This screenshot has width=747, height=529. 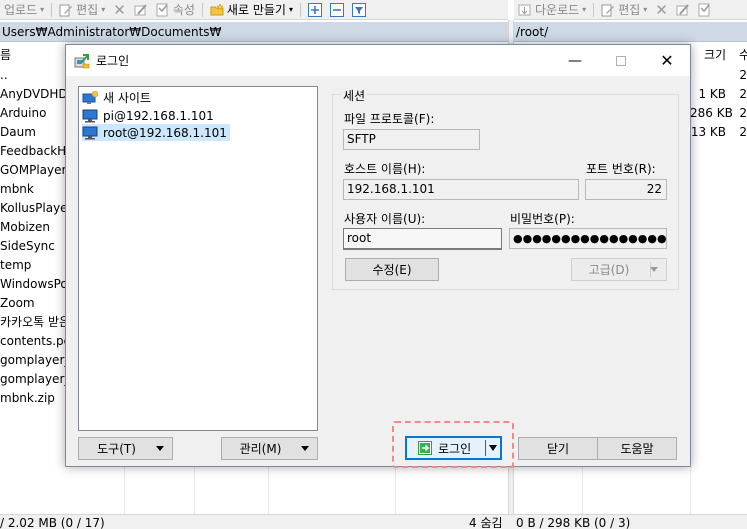 I want to click on rename-button, so click(x=141, y=10).